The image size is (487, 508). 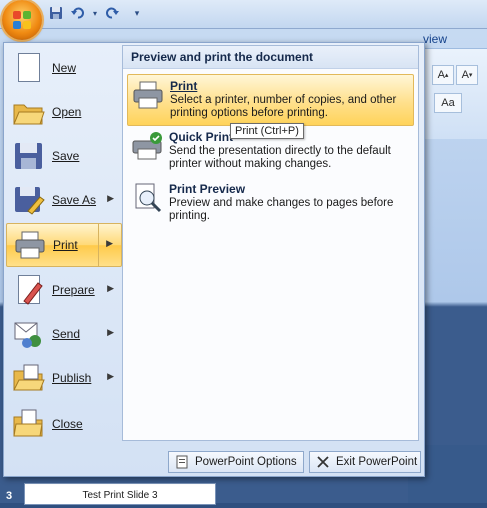 I want to click on close-folder-icon, so click(x=29, y=424).